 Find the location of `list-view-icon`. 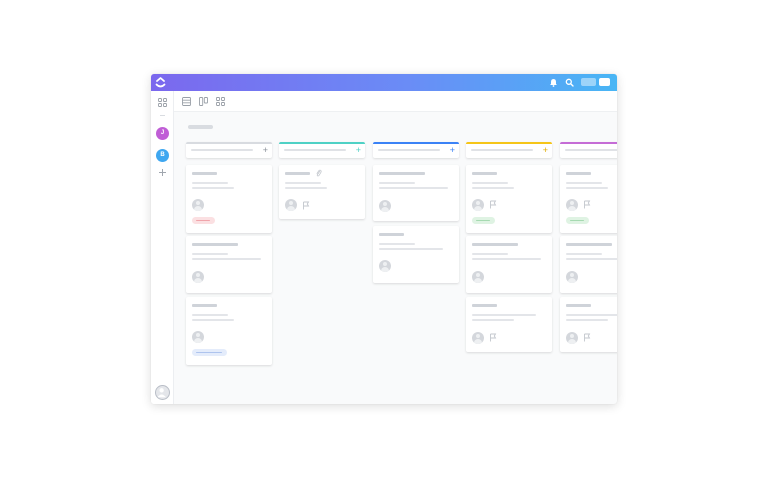

list-view-icon is located at coordinates (186, 101).